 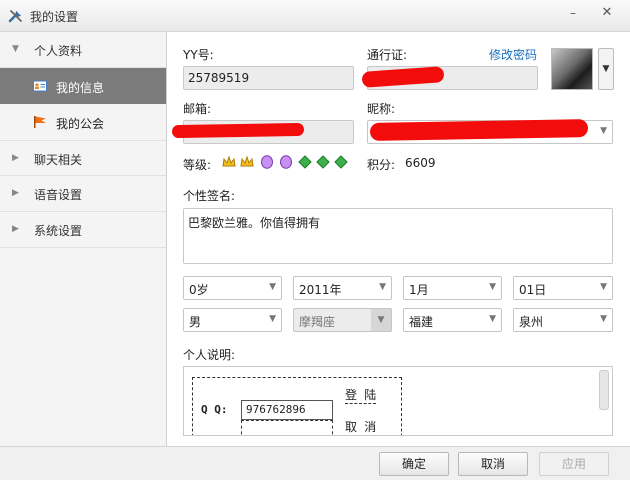 What do you see at coordinates (209, 355) in the screenshot?
I see `description-label: 个人说明:` at bounding box center [209, 355].